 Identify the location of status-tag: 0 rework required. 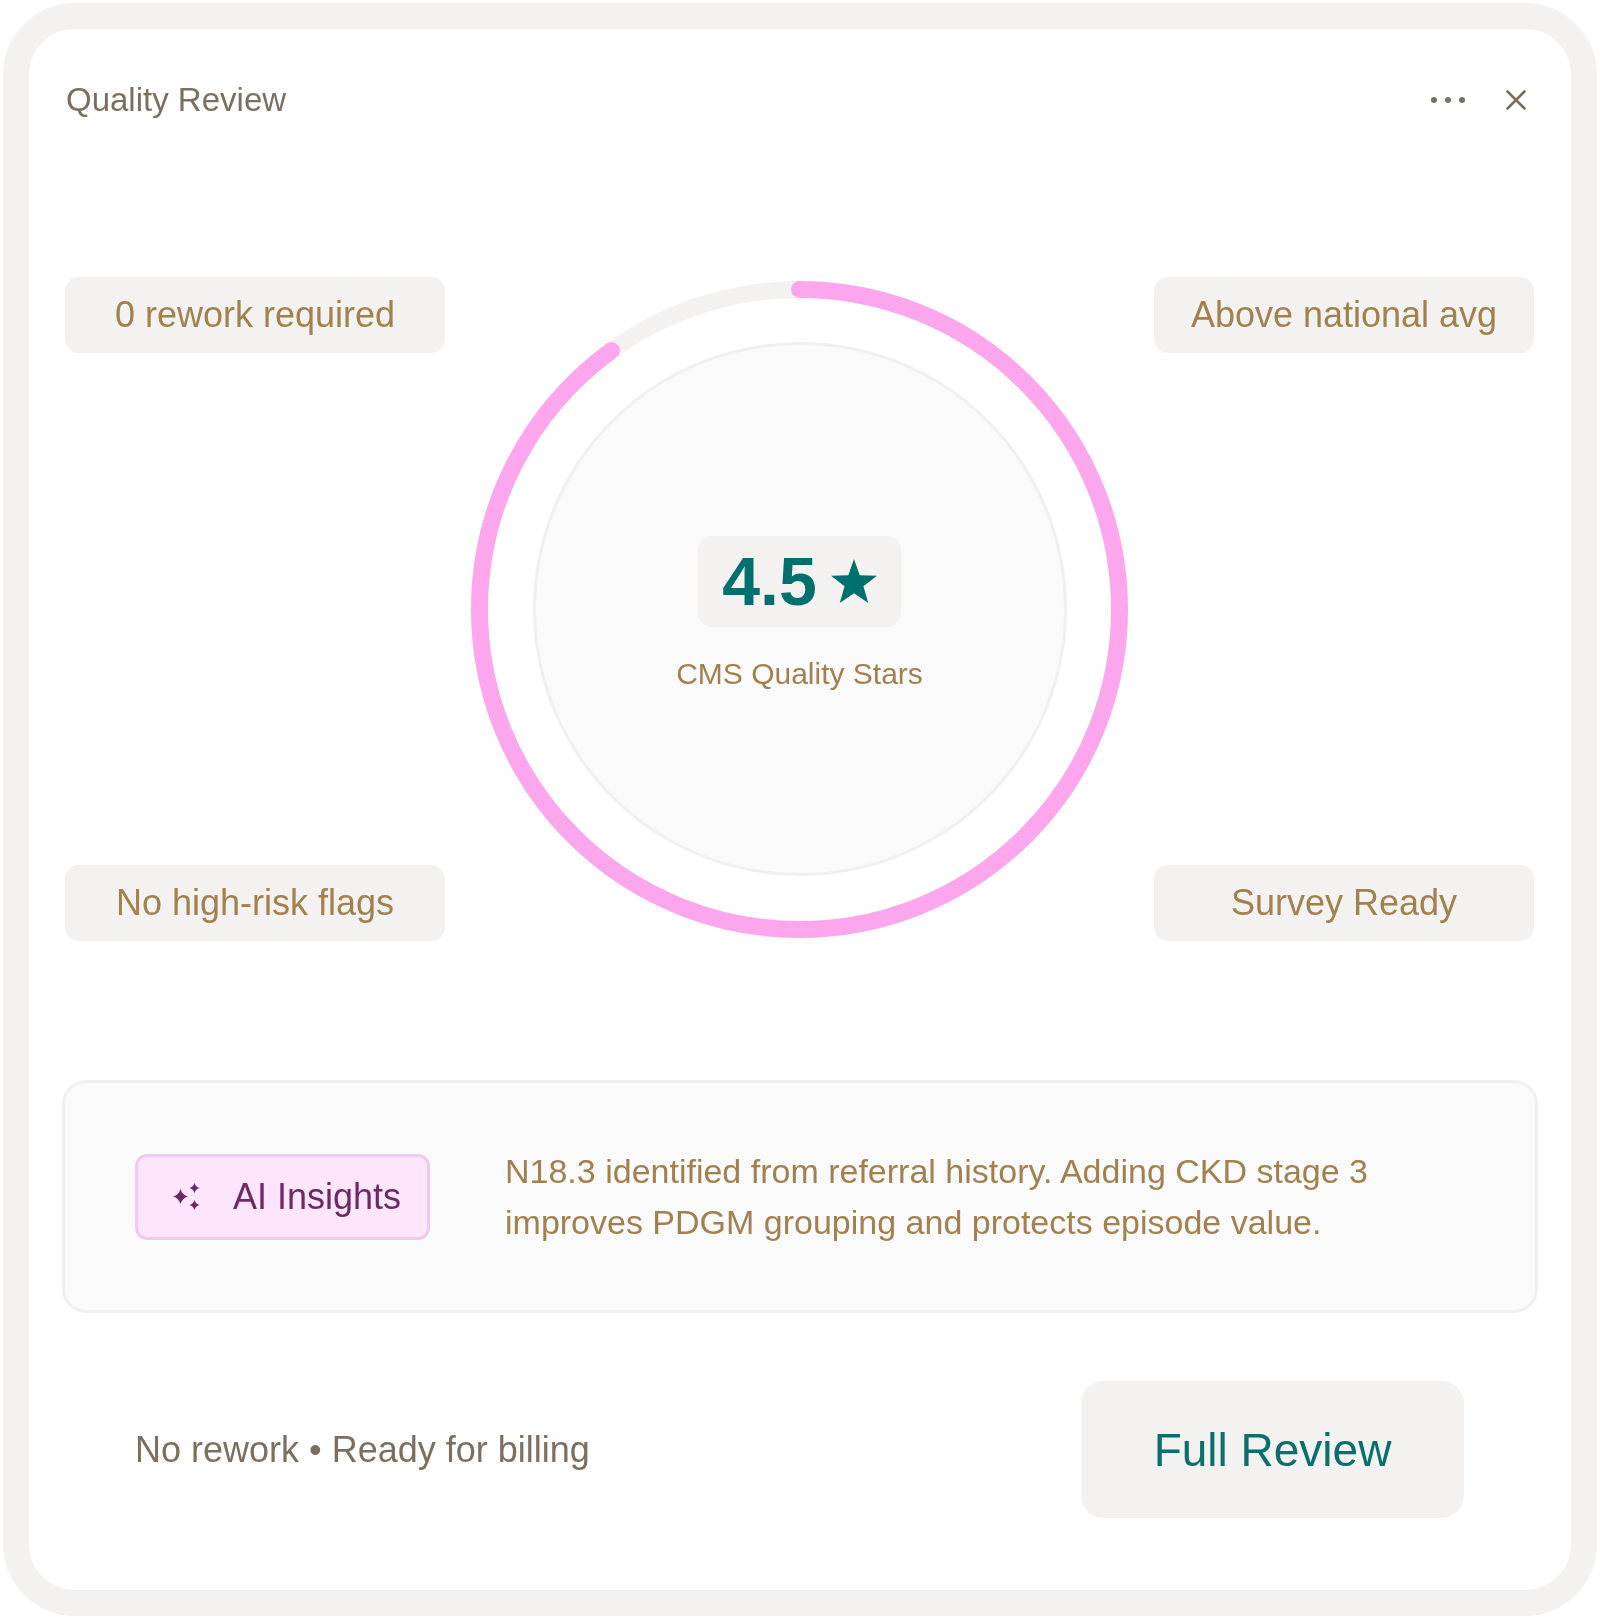
(255, 315).